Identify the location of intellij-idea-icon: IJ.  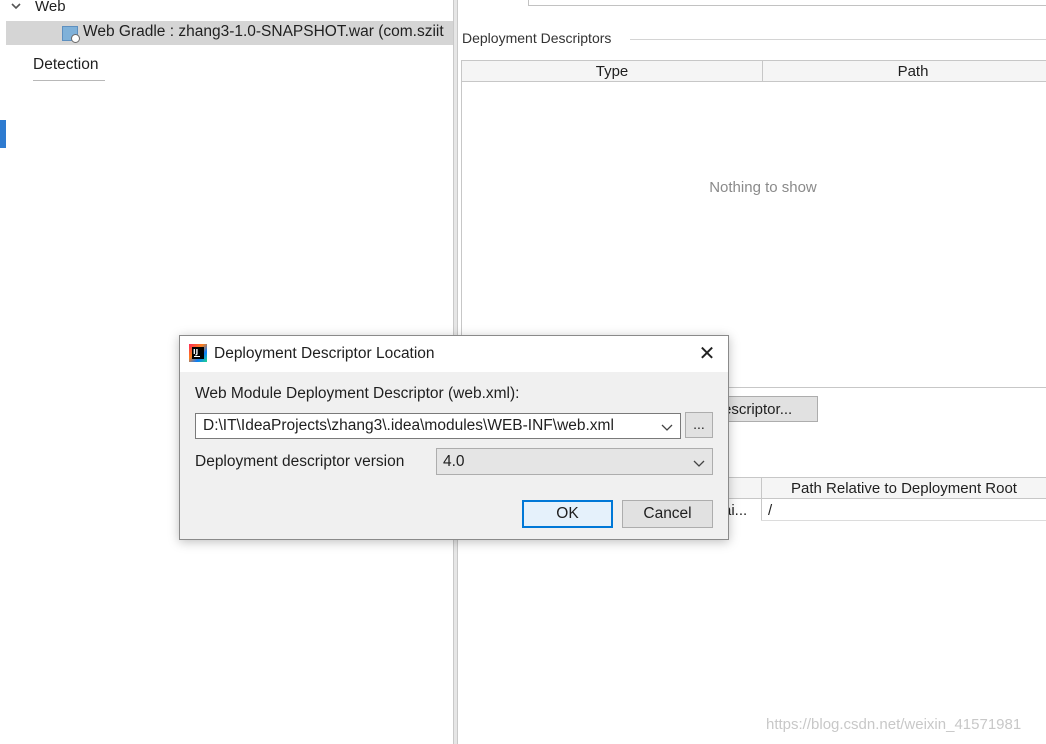
(198, 353).